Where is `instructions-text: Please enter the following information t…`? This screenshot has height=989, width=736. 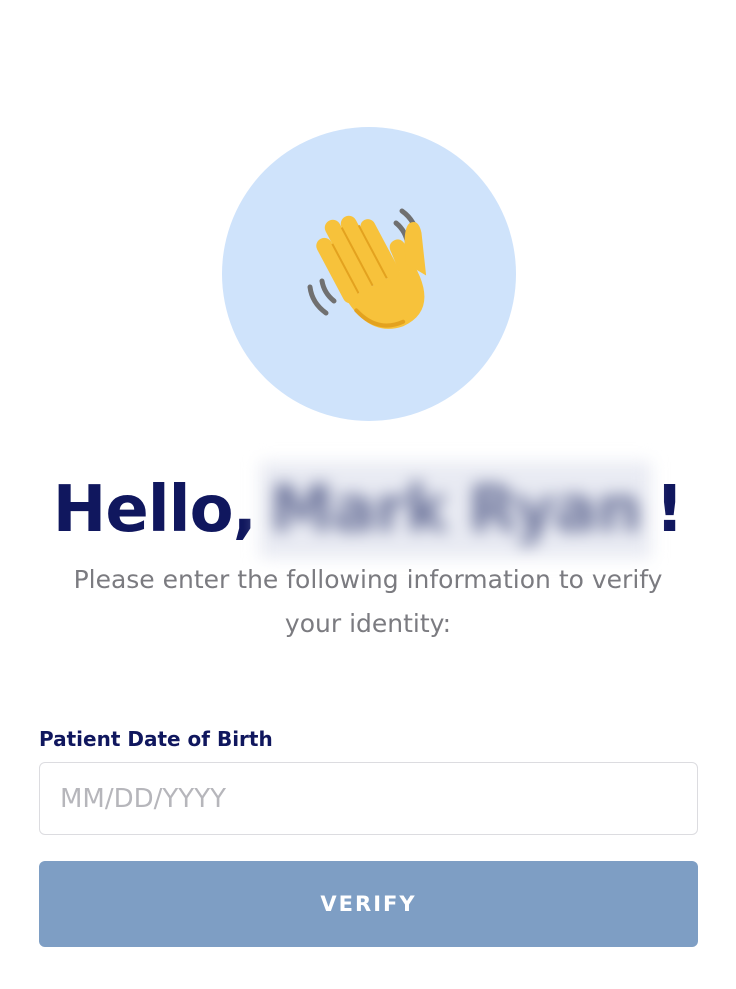 instructions-text: Please enter the following information t… is located at coordinates (368, 601).